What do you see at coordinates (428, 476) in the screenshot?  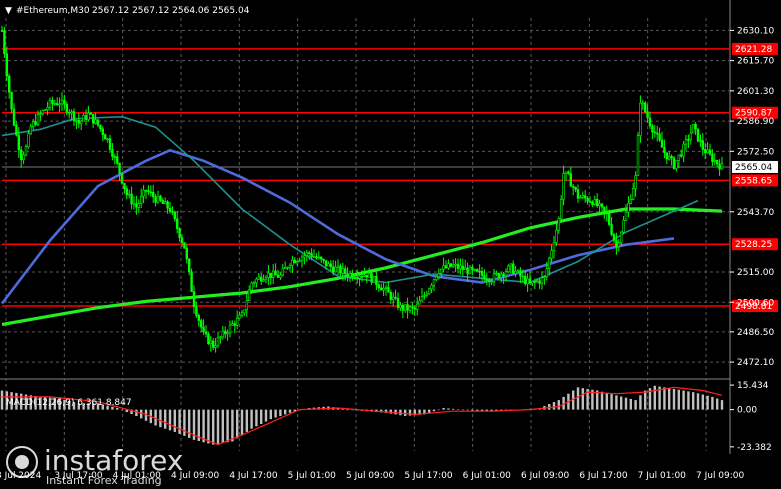 I see `x-tick-label: 5 Jul 17:00` at bounding box center [428, 476].